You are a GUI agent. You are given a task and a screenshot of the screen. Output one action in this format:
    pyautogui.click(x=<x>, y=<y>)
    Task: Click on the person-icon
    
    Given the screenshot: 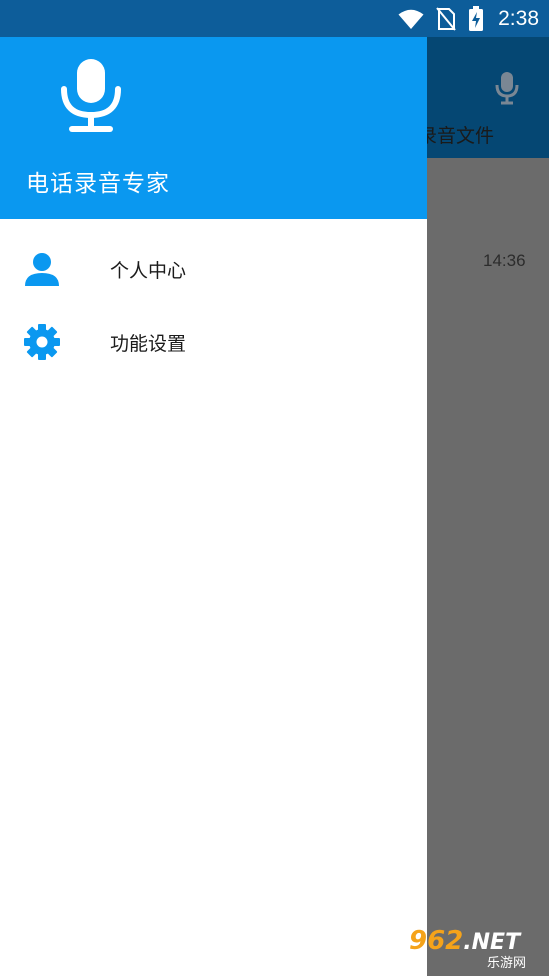 What is the action you would take?
    pyautogui.click(x=42, y=269)
    